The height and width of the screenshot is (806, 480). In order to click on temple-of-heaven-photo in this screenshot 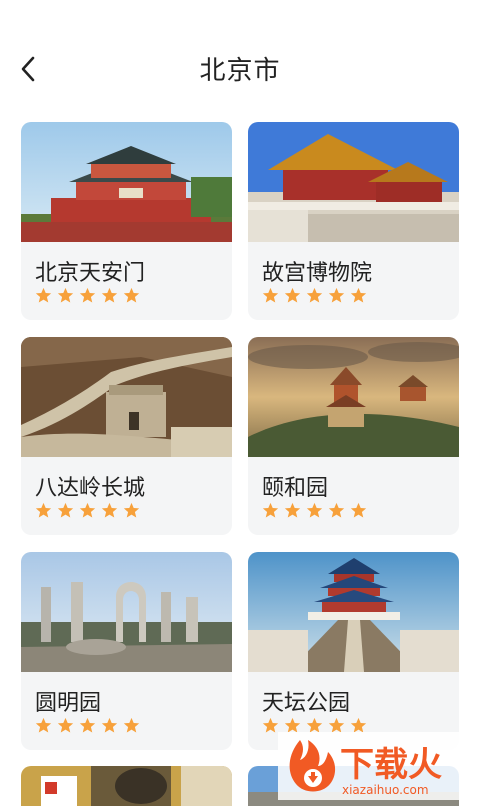, I will do `click(353, 612)`.